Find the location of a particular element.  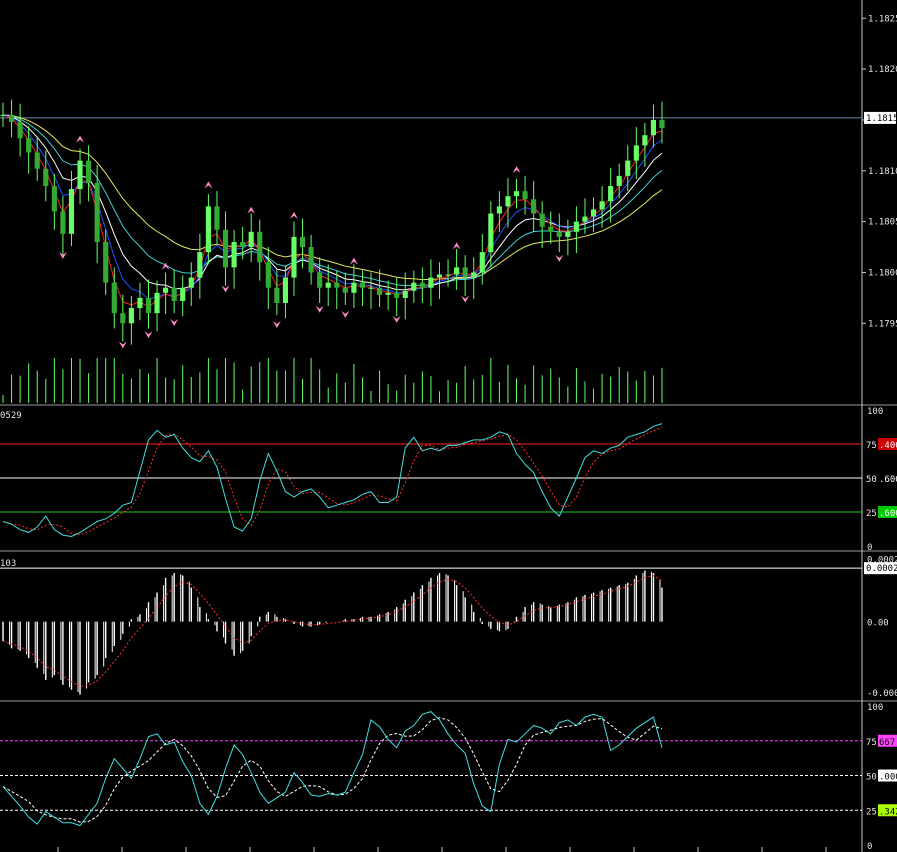

stoch-panel-label: 0529 is located at coordinates (11, 416).